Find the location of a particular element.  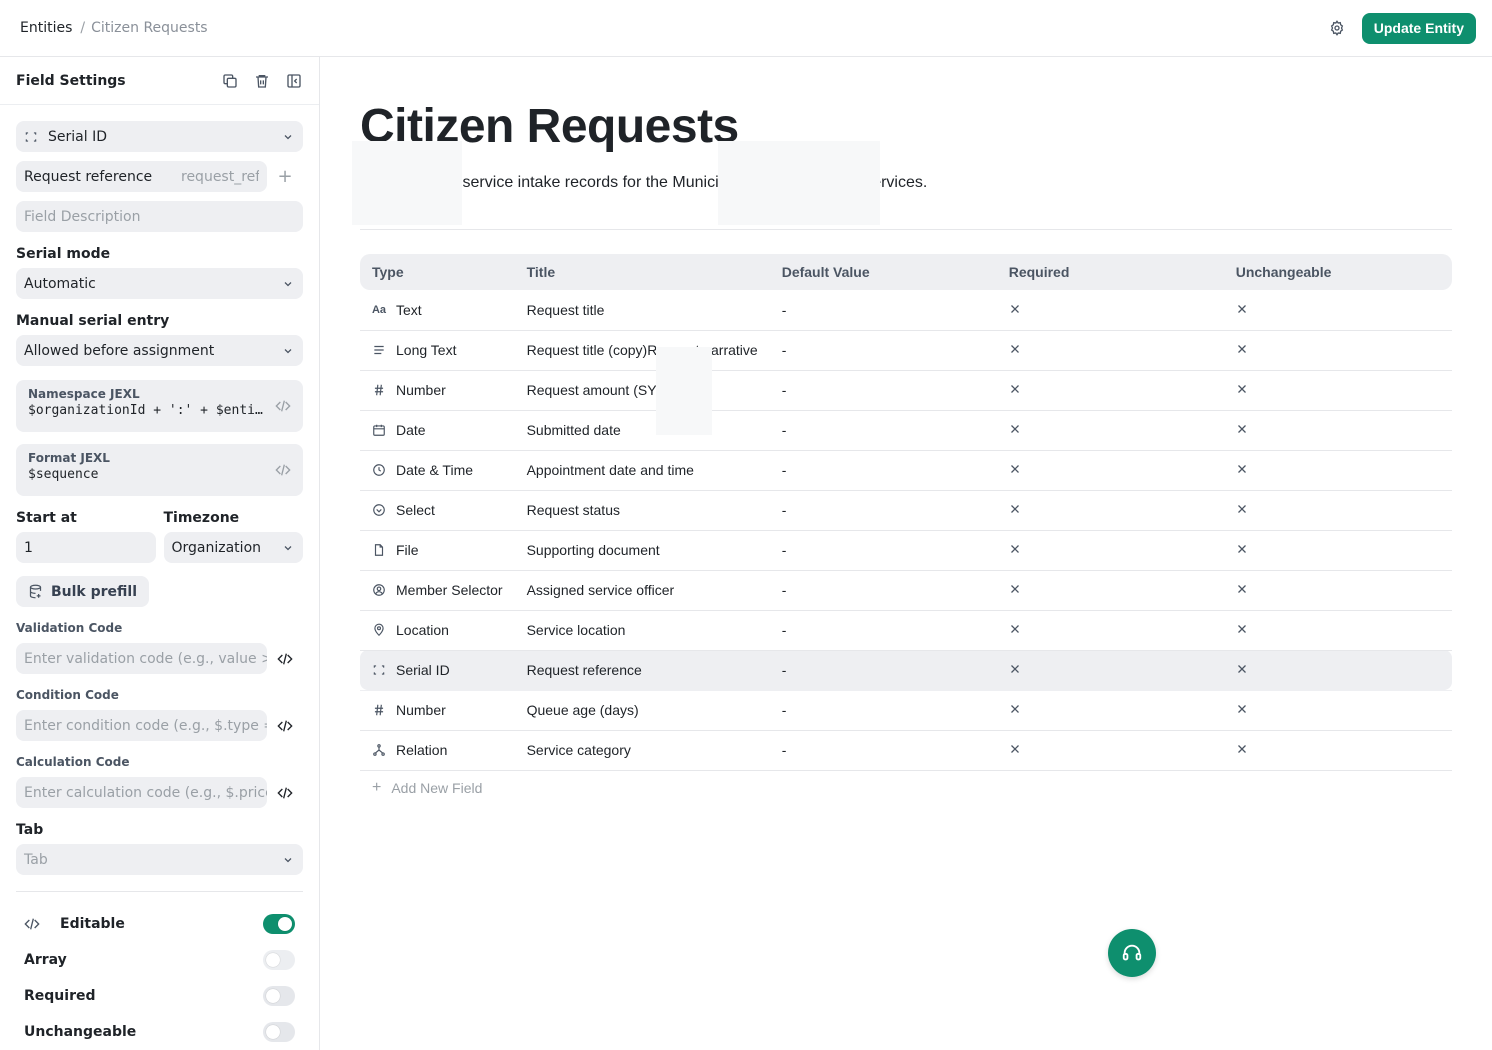

validation-code-input: Enter validation code (e.g., value > 0) is located at coordinates (141, 658).